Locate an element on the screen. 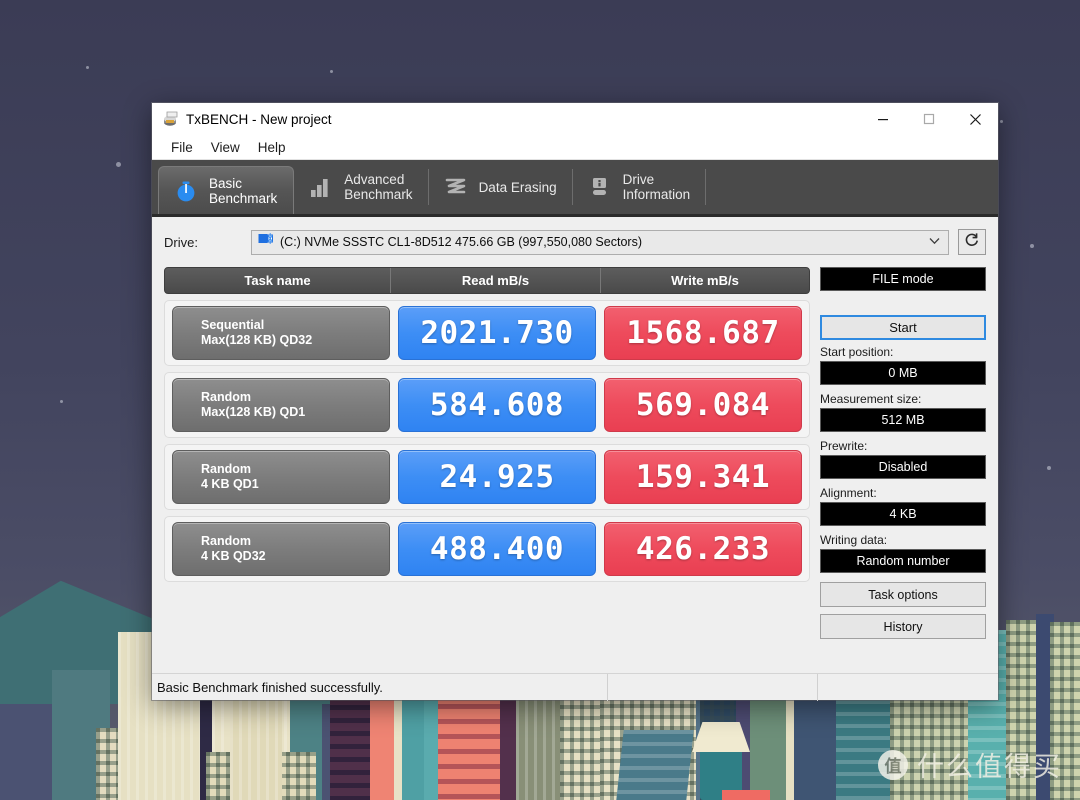 The width and height of the screenshot is (1080, 800). tab-basic-benchmark: Basic Benchmark is located at coordinates (226, 190).